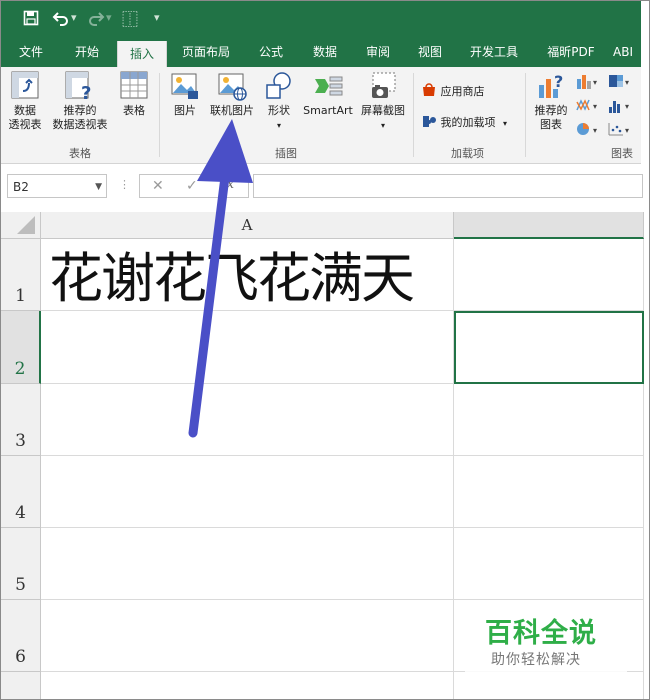 The image size is (650, 700). What do you see at coordinates (536, 660) in the screenshot?
I see `watermark-subtitle: 助你轻松解决` at bounding box center [536, 660].